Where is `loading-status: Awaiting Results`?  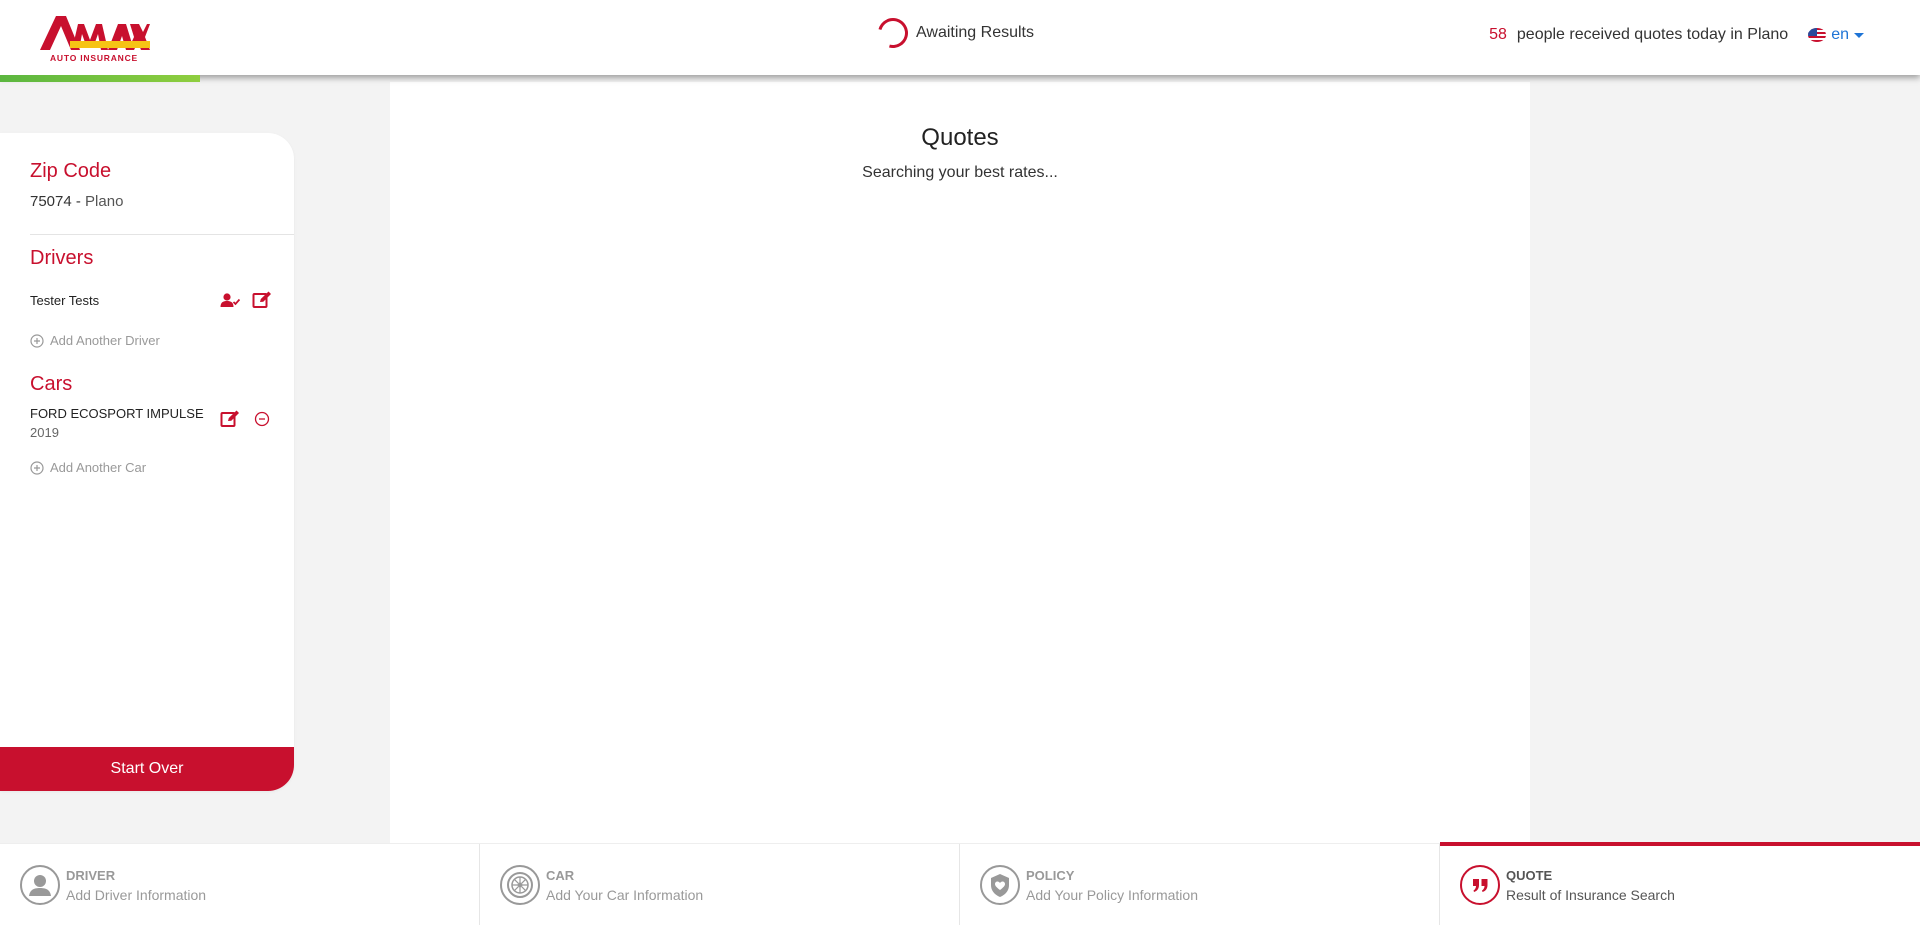
loading-status: Awaiting Results is located at coordinates (953, 33).